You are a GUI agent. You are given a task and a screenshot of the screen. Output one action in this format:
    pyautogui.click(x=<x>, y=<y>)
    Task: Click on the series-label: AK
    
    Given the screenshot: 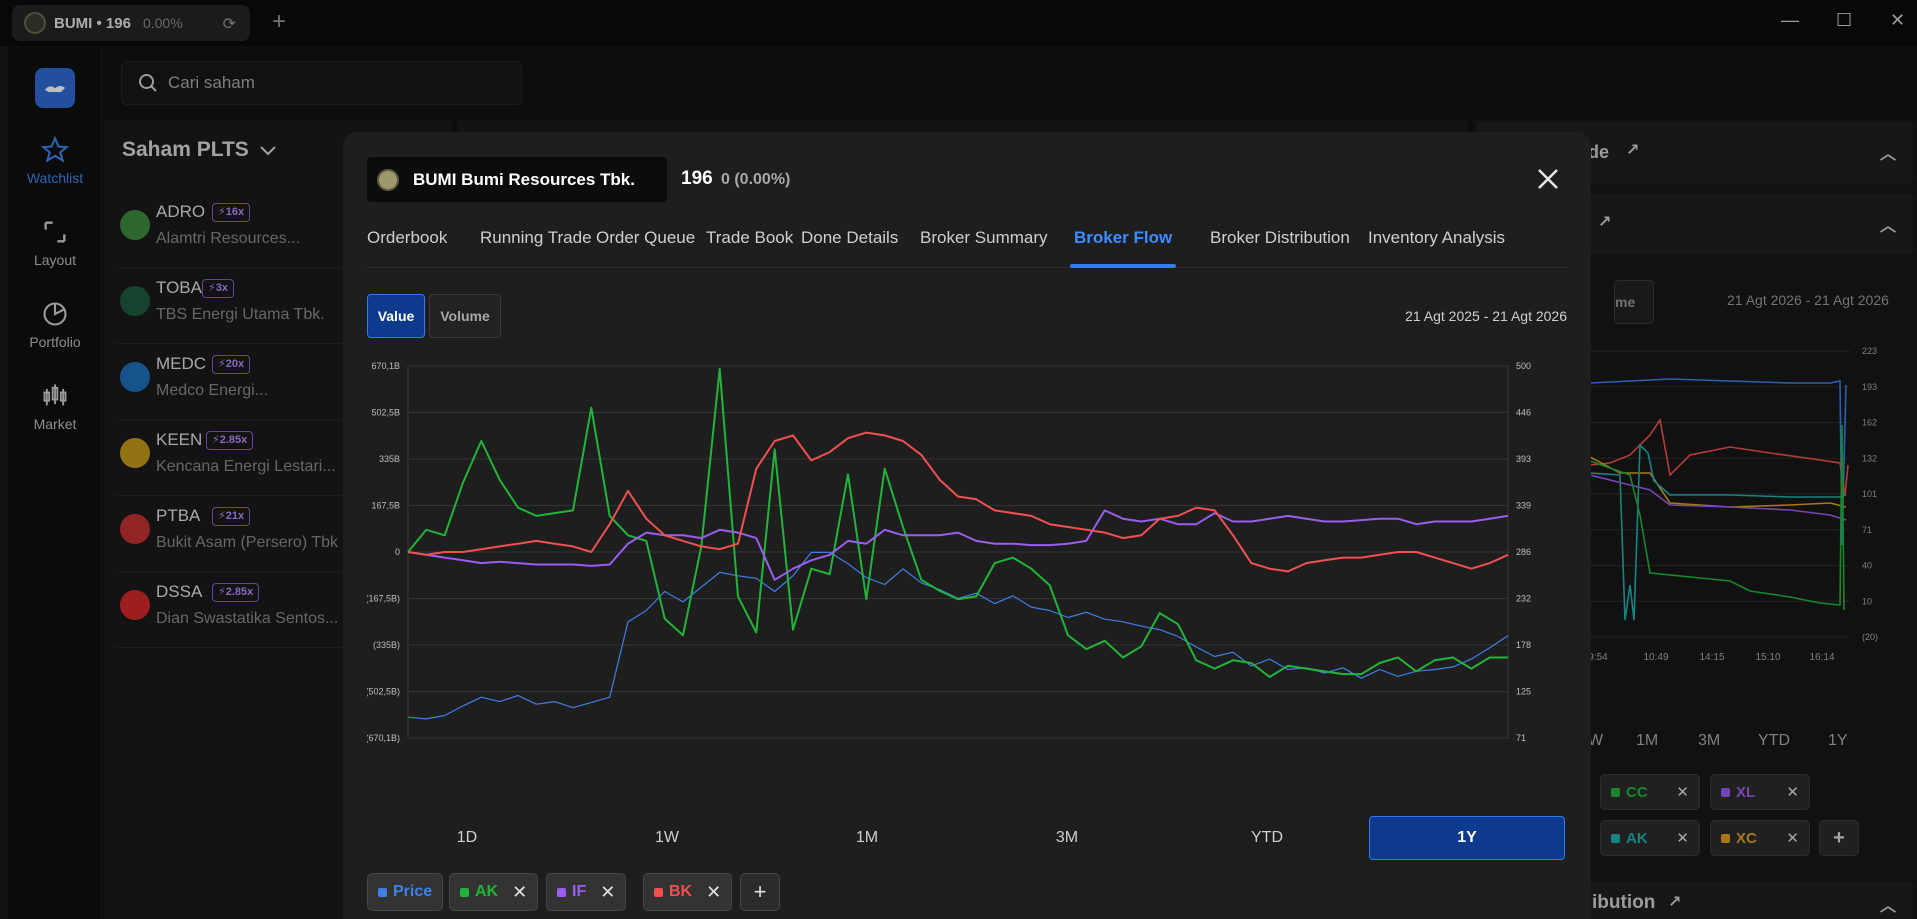 What is the action you would take?
    pyautogui.click(x=487, y=891)
    